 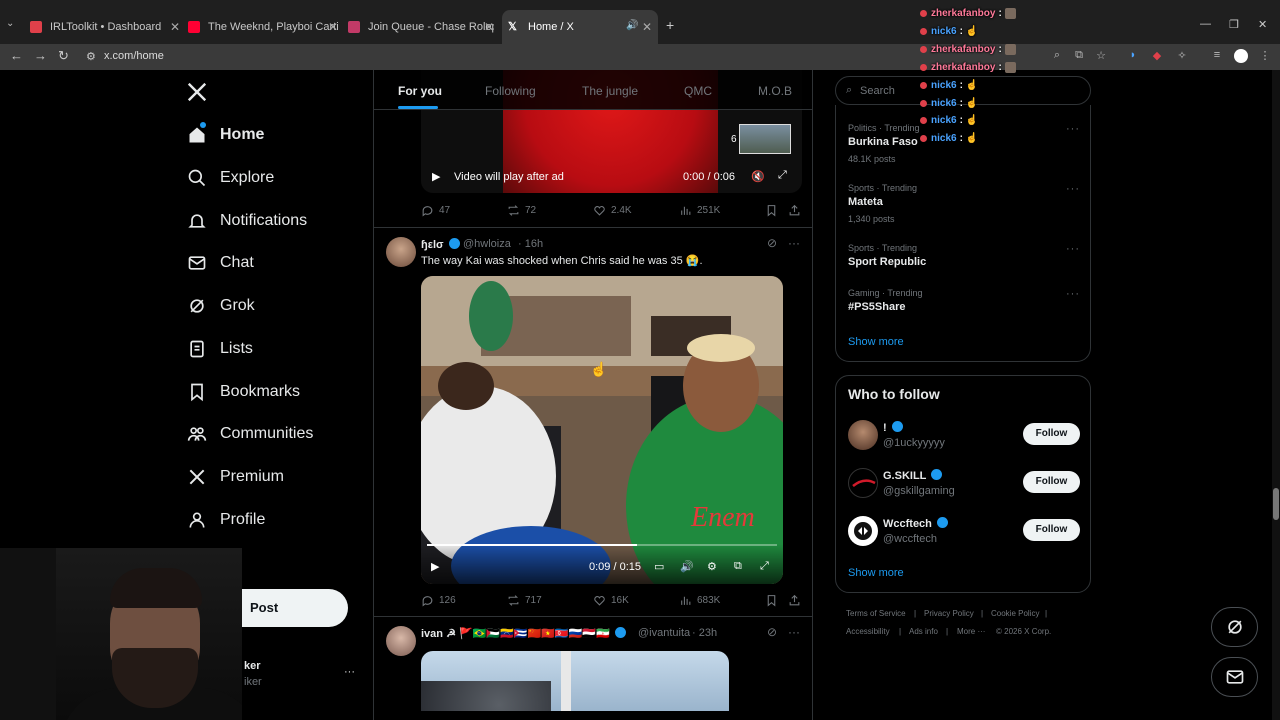 What do you see at coordinates (758, 176) in the screenshot?
I see `mute-icon: 🔇` at bounding box center [758, 176].